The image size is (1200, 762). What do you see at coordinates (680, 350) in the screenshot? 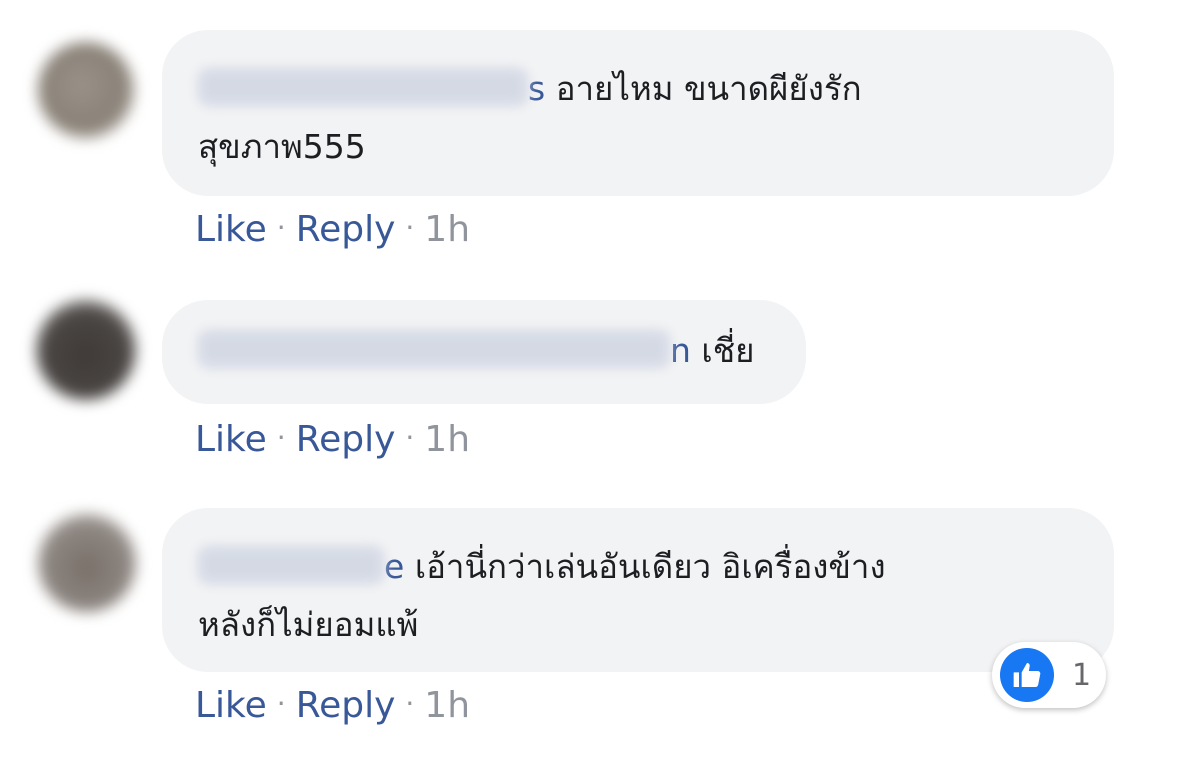
I see `author-name-tail: n` at bounding box center [680, 350].